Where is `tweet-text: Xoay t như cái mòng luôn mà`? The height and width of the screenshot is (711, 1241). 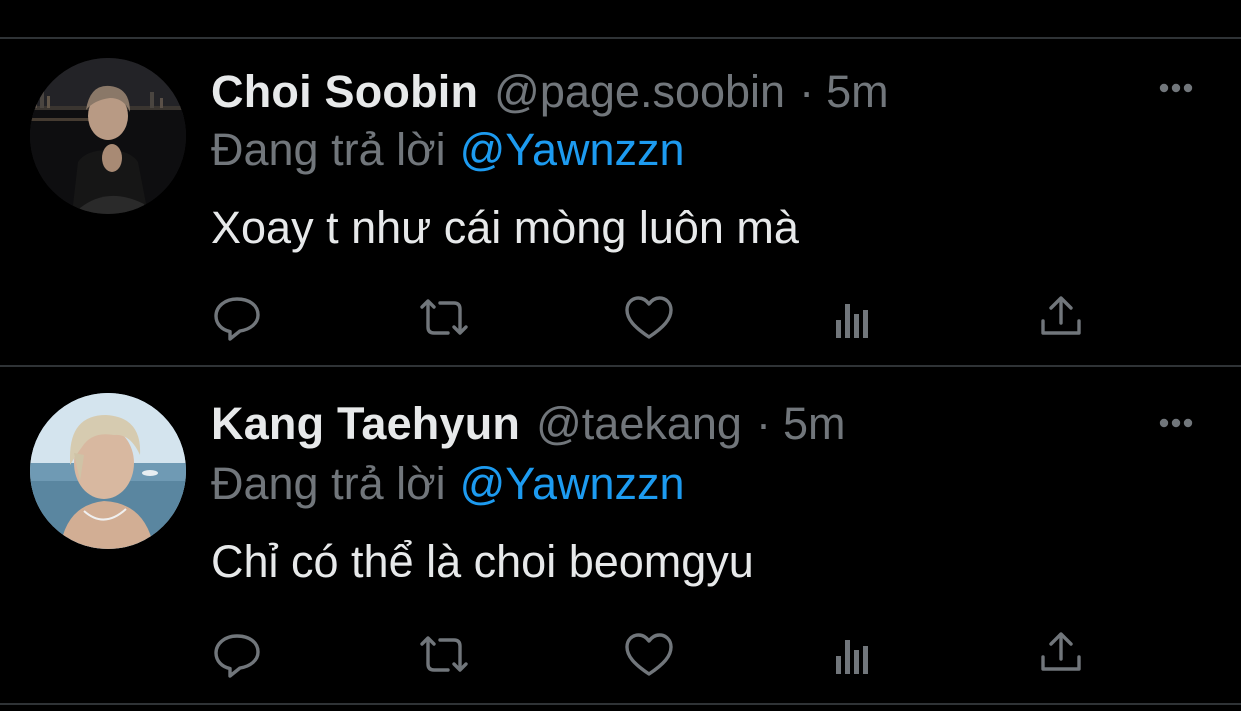
tweet-text: Xoay t như cái mòng luôn mà is located at coordinates (505, 227).